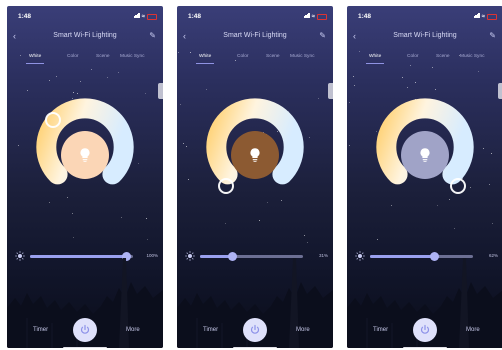 This screenshot has height=350, width=502. I want to click on brightness-fill, so click(78, 256).